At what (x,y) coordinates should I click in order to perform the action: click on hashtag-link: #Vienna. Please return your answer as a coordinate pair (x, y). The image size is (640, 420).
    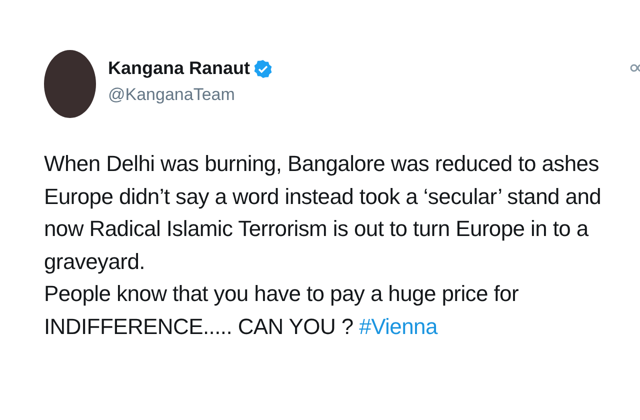
    Looking at the image, I should click on (398, 326).